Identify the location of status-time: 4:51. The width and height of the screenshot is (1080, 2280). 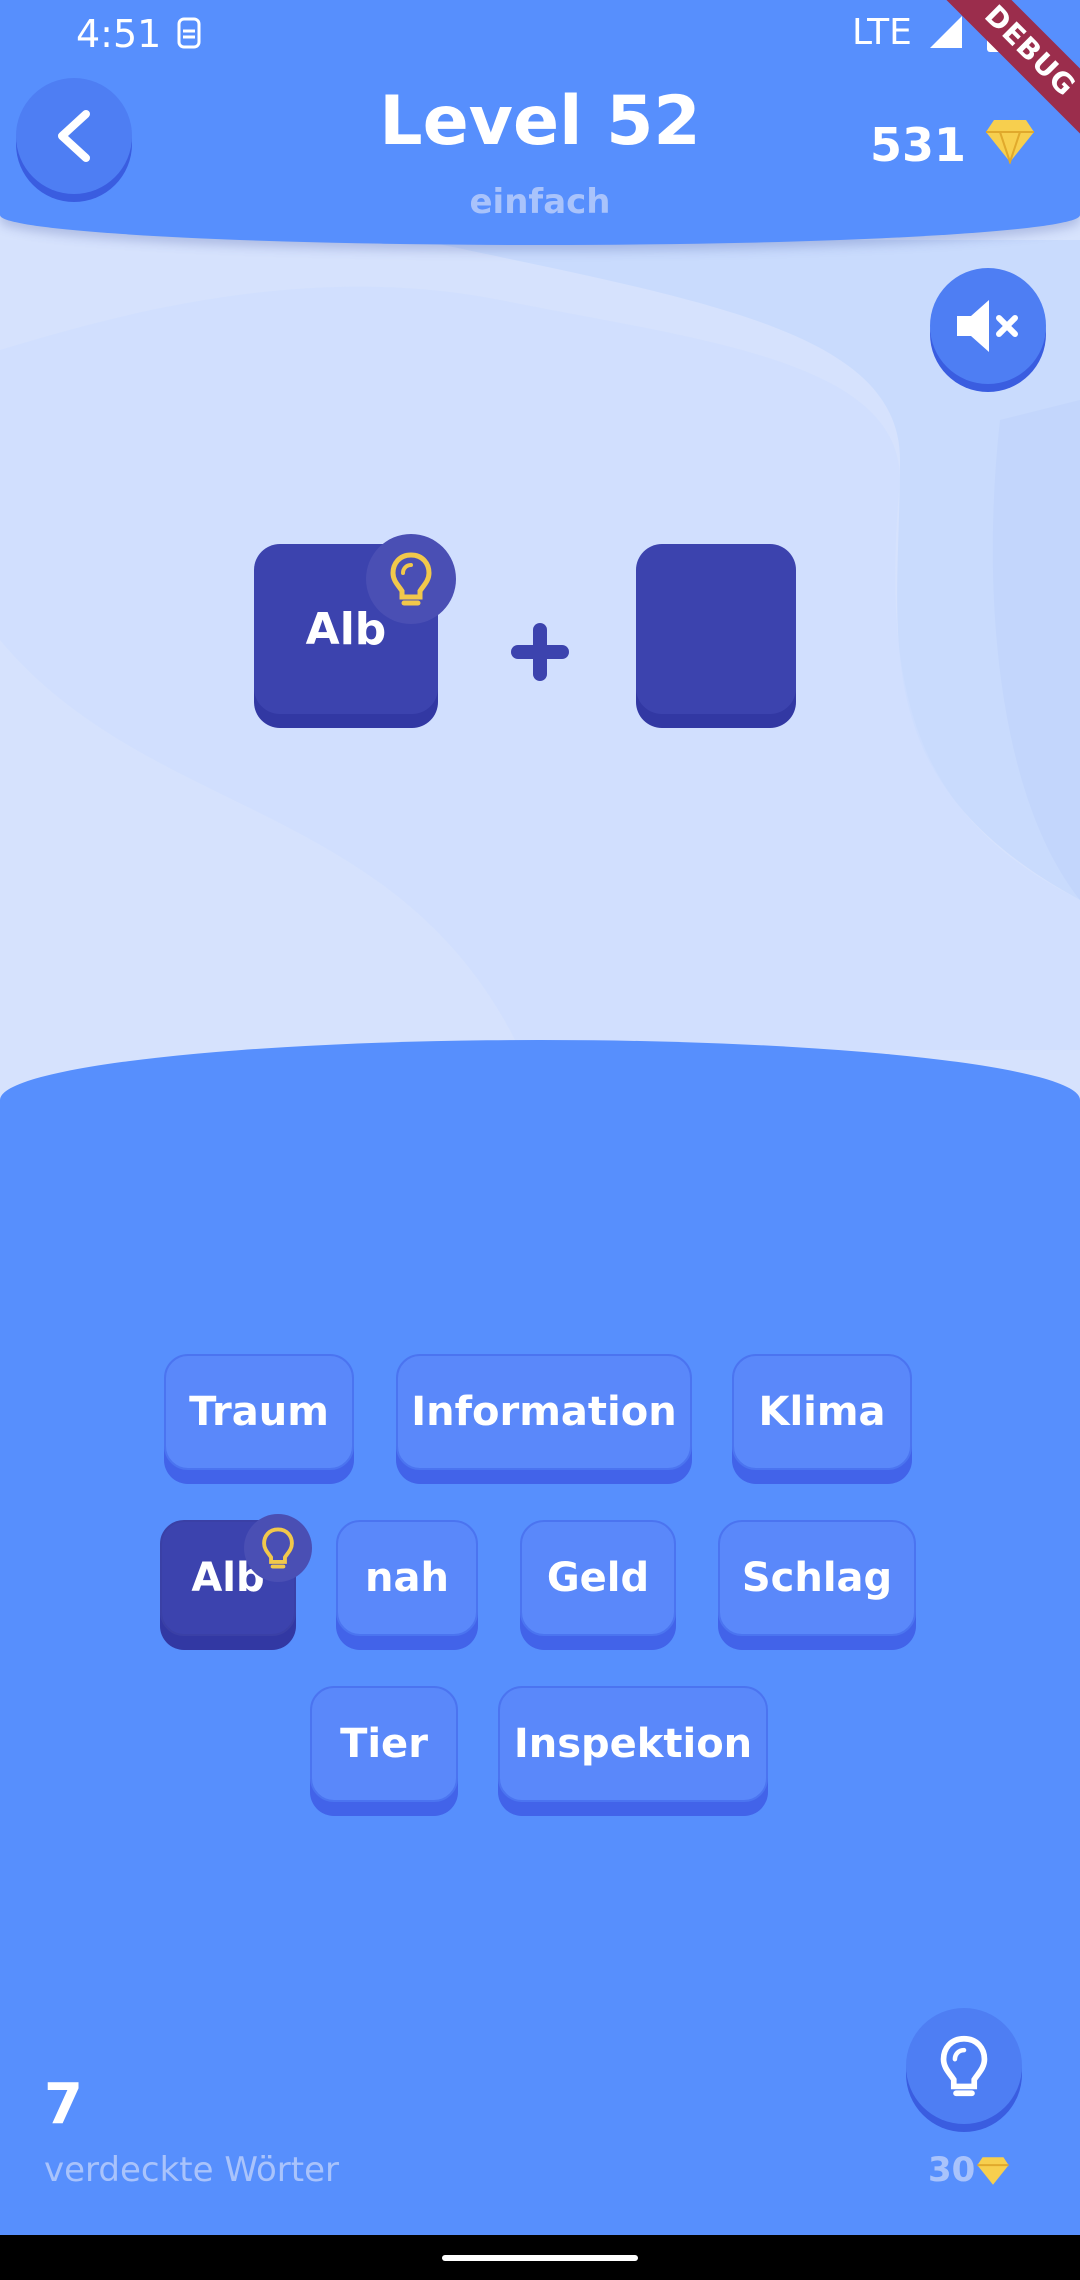
(119, 34).